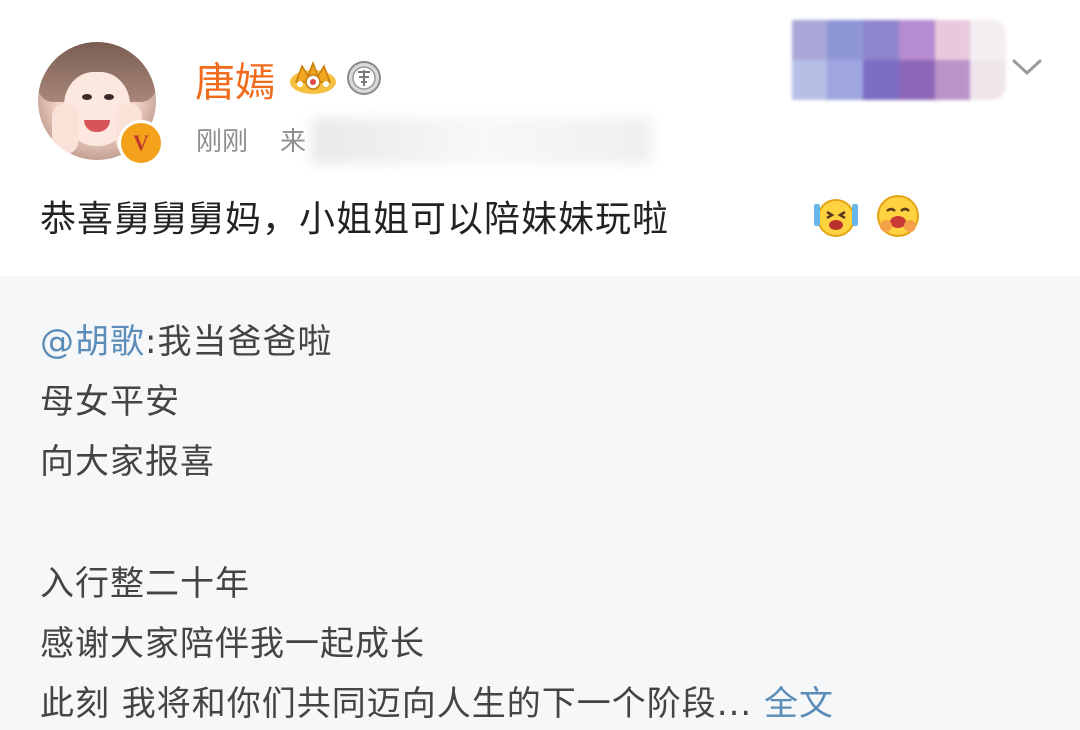  Describe the element at coordinates (799, 704) in the screenshot. I see `full-text-link: 全文` at that location.